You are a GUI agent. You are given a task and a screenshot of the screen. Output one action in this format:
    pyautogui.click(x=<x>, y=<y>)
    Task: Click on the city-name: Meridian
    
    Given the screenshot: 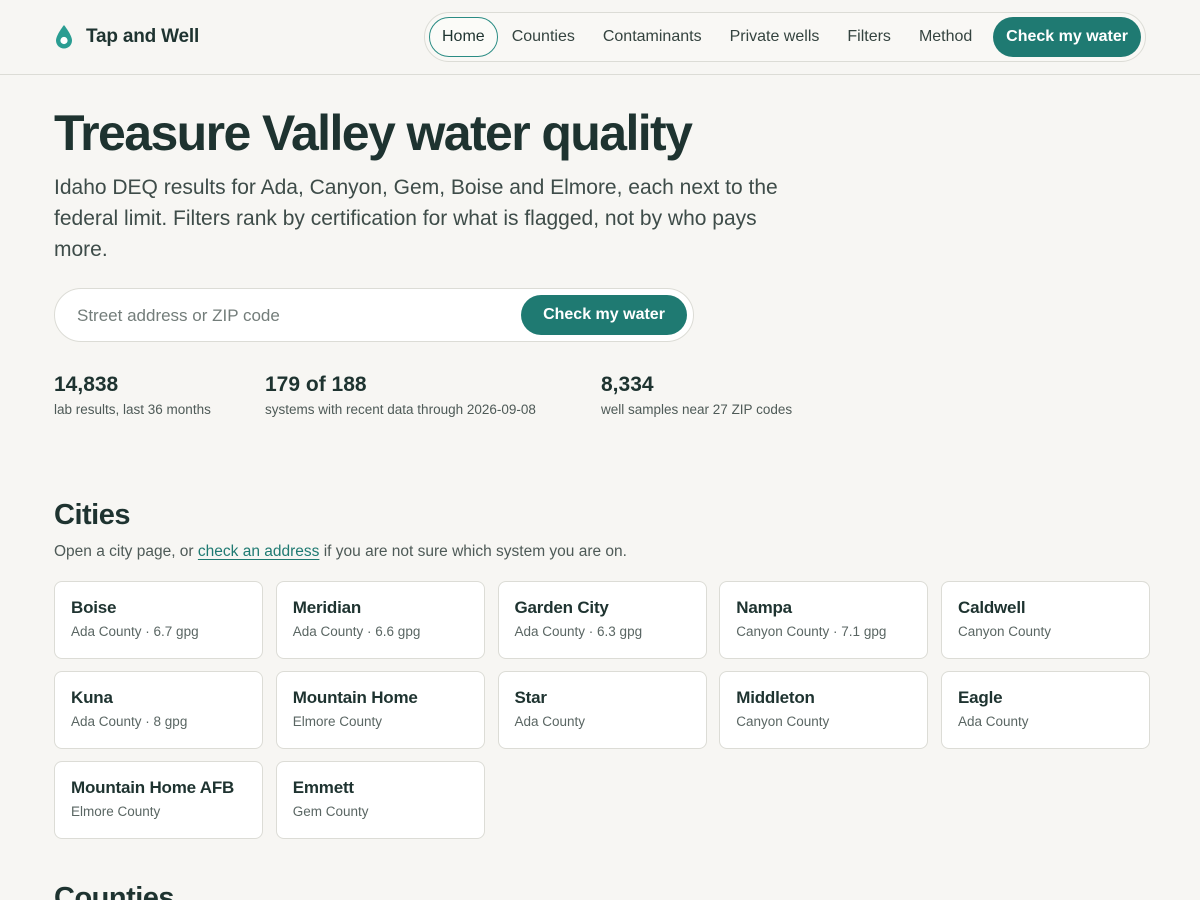 What is the action you would take?
    pyautogui.click(x=327, y=607)
    